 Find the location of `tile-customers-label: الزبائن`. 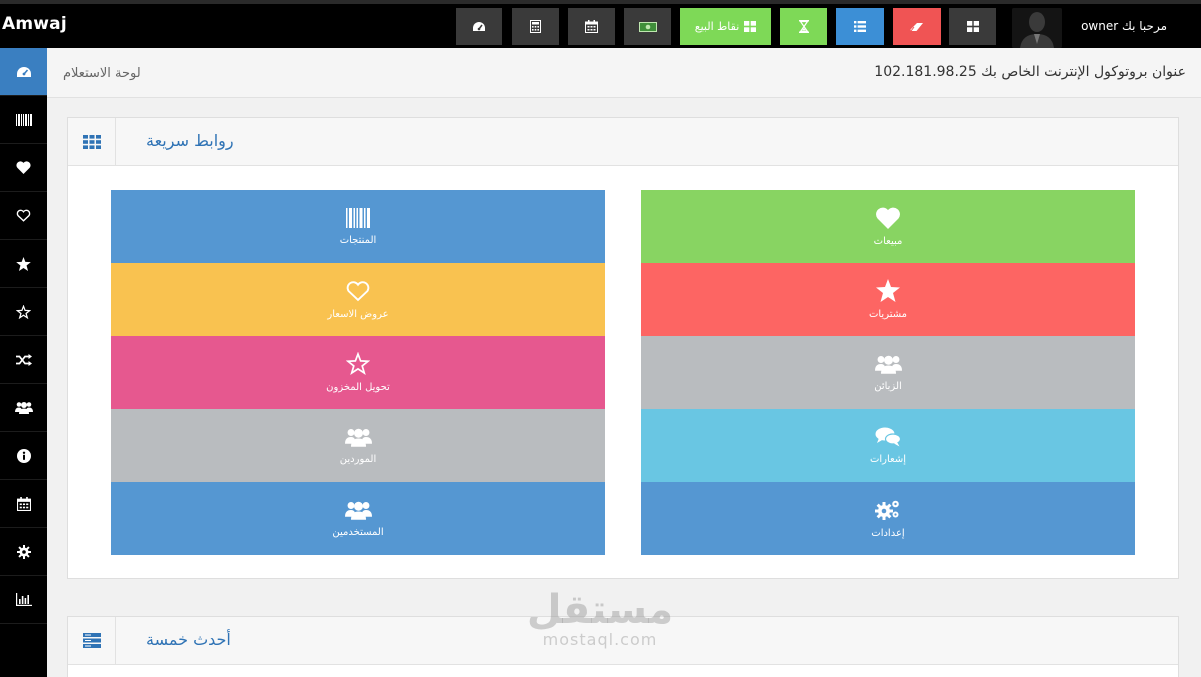

tile-customers-label: الزبائن is located at coordinates (888, 386).